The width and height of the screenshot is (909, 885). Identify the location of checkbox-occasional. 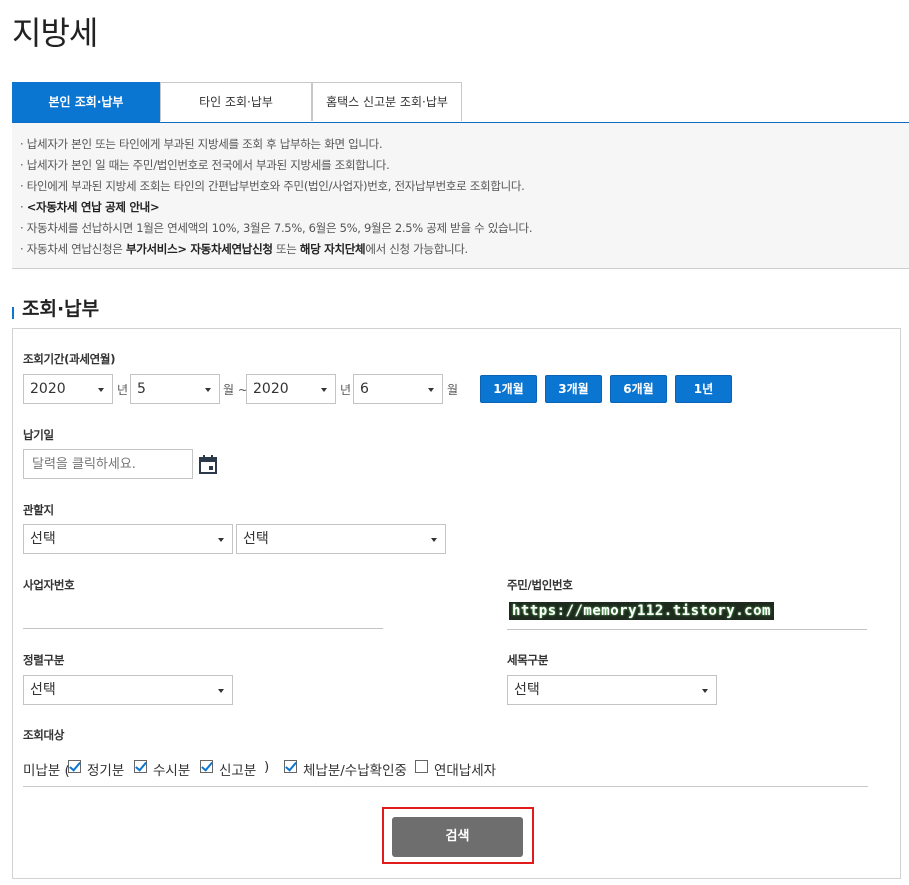
(140, 766).